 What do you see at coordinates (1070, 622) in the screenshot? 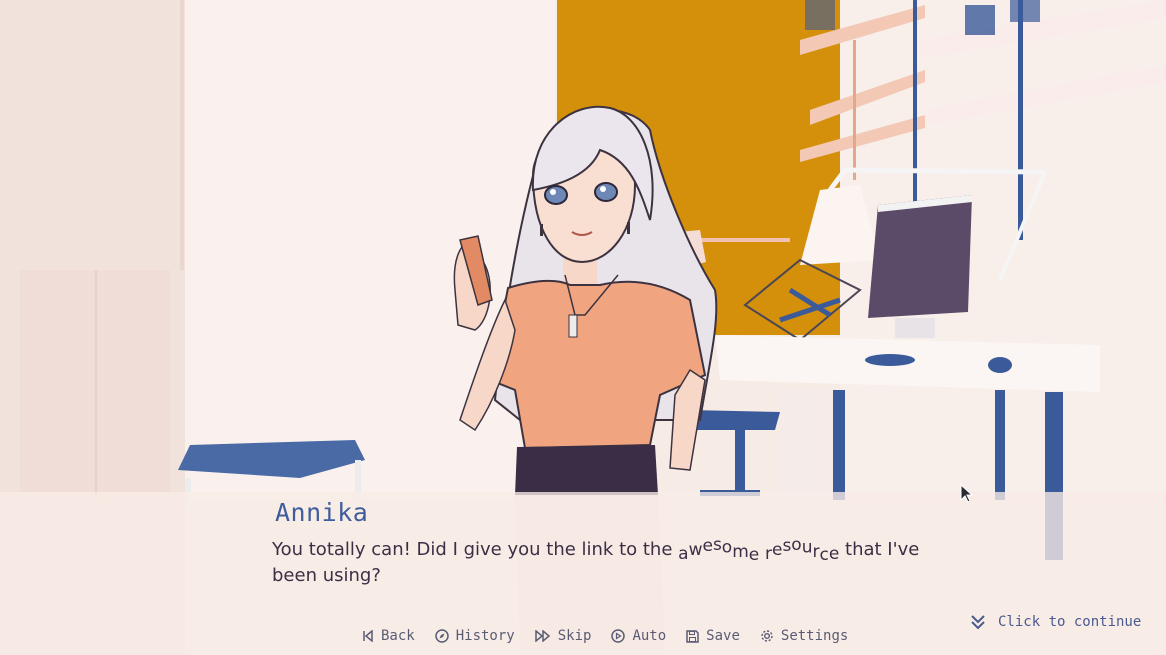
I see `continue-label: Click to continue` at bounding box center [1070, 622].